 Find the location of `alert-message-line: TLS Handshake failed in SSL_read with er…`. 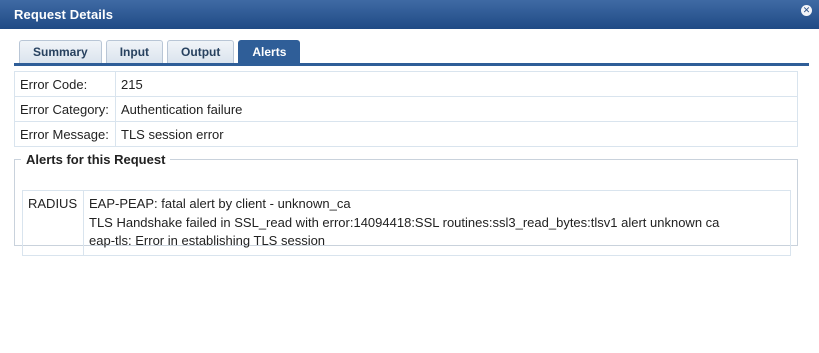

alert-message-line: TLS Handshake failed in SSL_read with er… is located at coordinates (404, 222).